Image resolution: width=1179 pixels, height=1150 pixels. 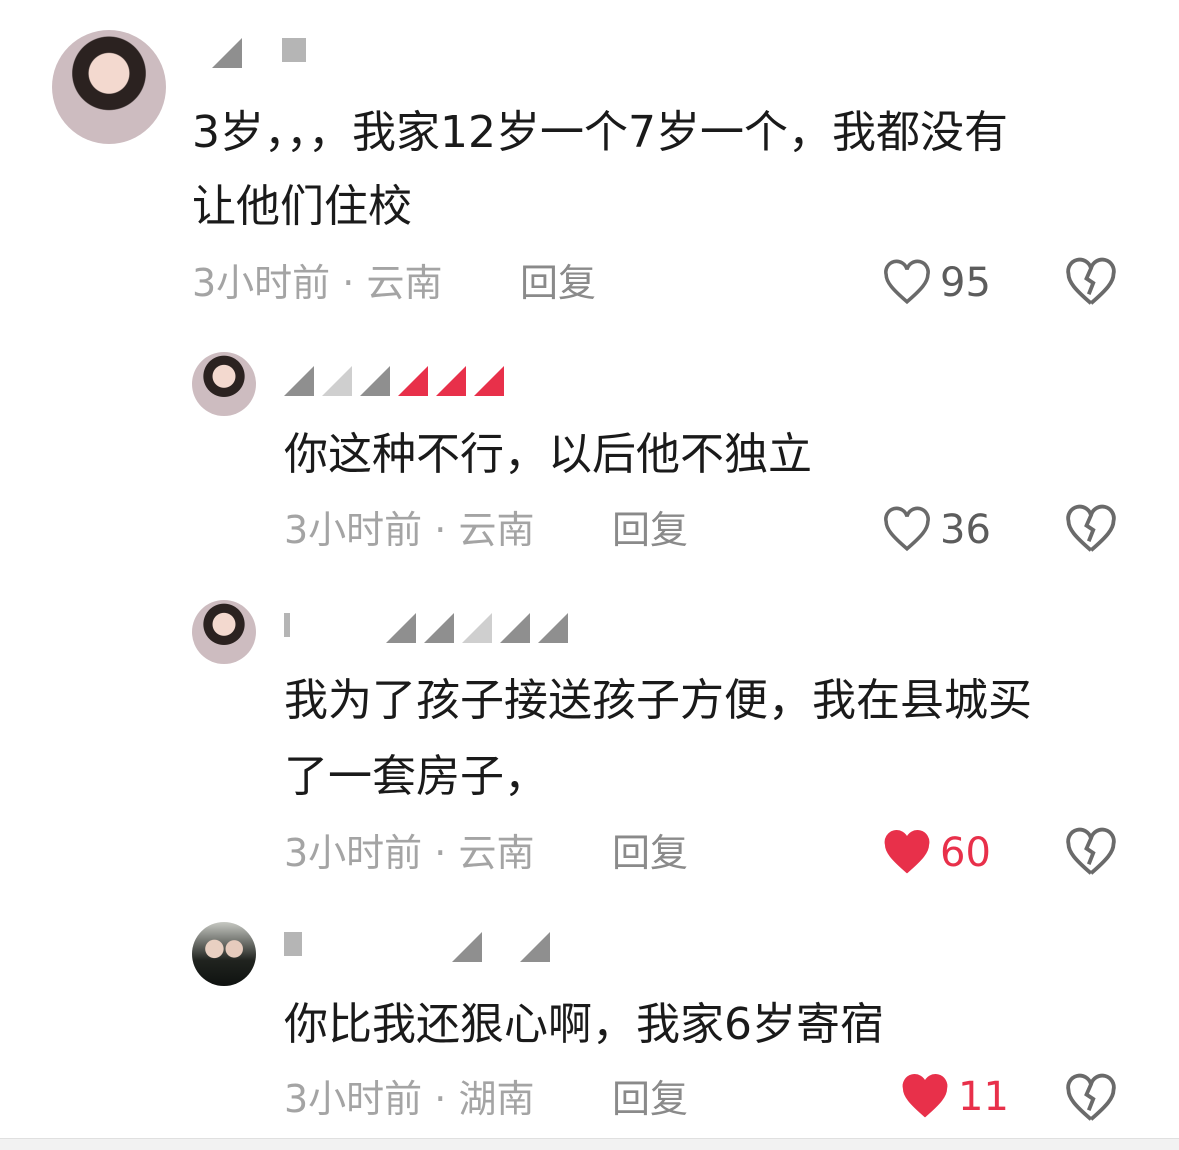 I want to click on comment-text-line: 我为了孩子接送孩子方便，我在县城买, so click(x=658, y=700).